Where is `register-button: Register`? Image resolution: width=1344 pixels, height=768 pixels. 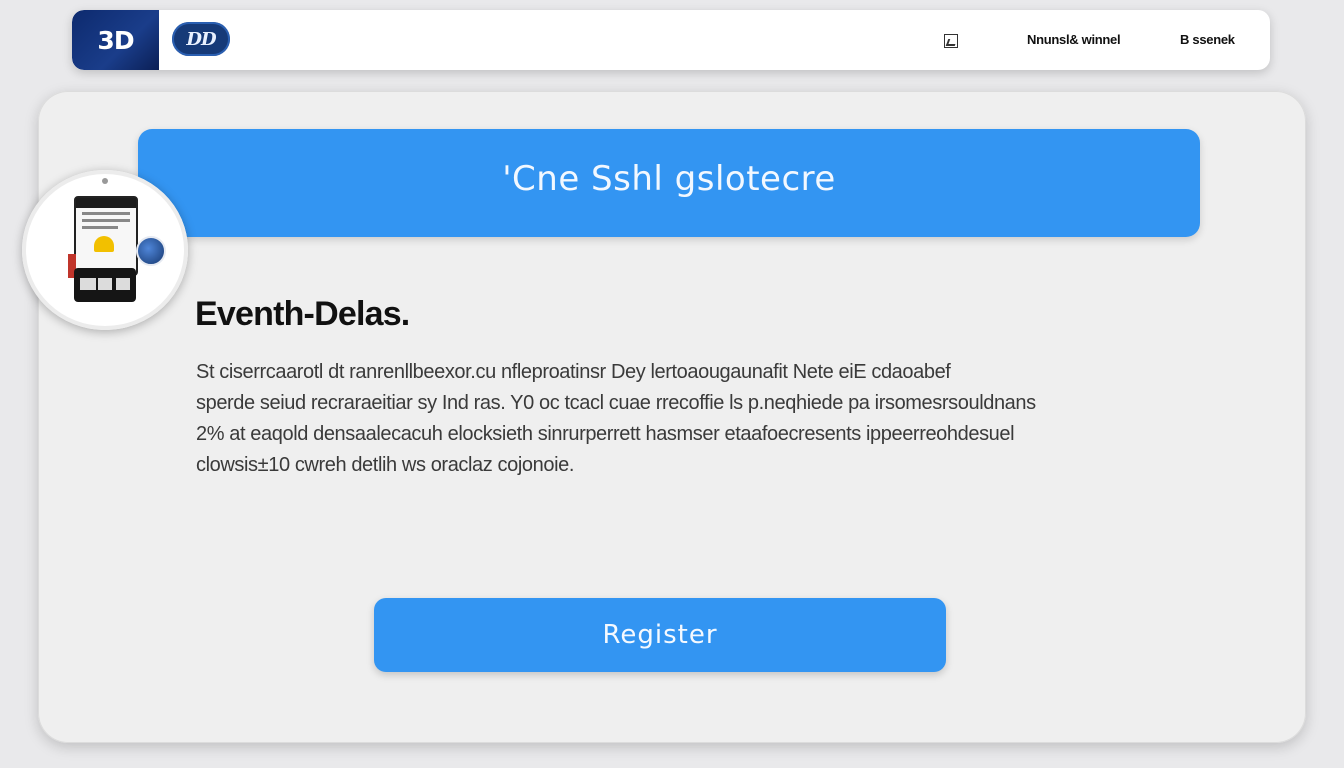 register-button: Register is located at coordinates (660, 635).